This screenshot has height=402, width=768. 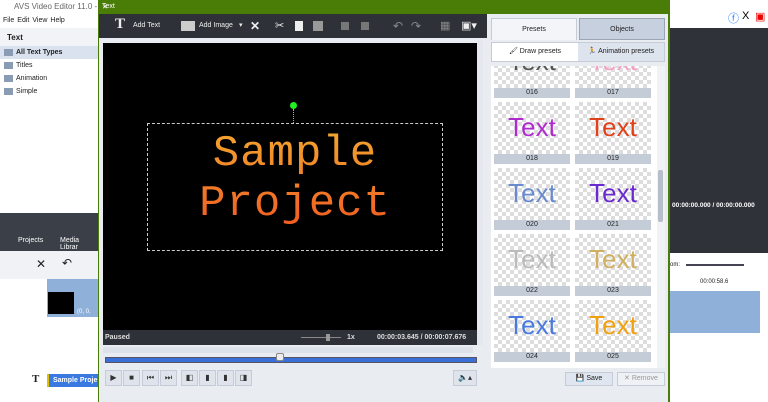 What do you see at coordinates (291, 360) in the screenshot?
I see `seek-bar` at bounding box center [291, 360].